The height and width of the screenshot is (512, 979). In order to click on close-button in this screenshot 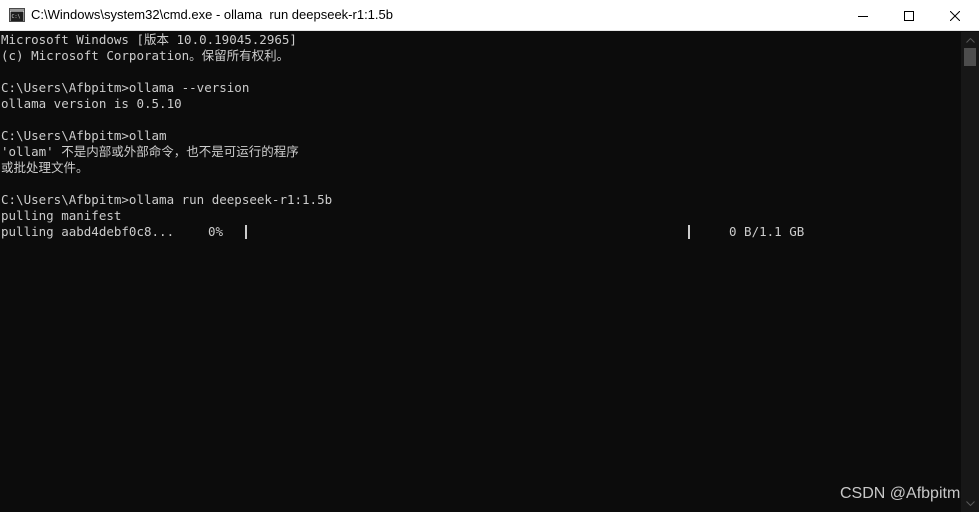, I will do `click(955, 15)`.